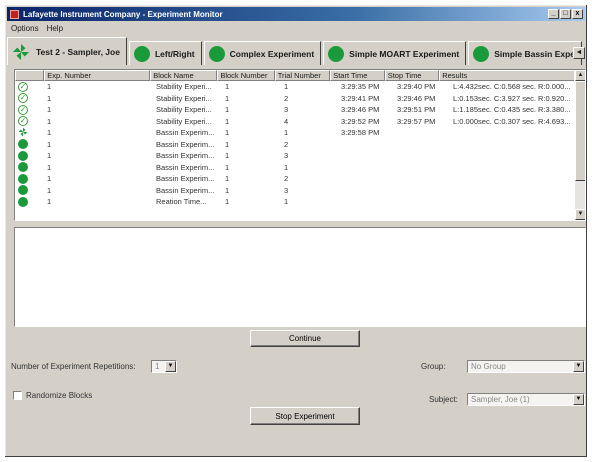  Describe the element at coordinates (286, 190) in the screenshot. I see `cell-trial: 3` at that location.